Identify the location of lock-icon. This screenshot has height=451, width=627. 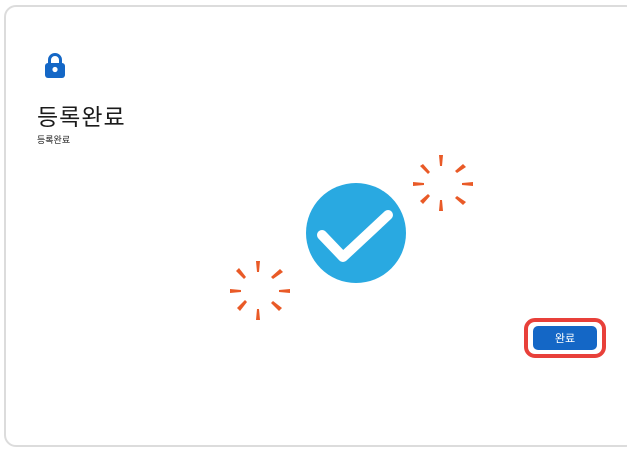
(55, 65).